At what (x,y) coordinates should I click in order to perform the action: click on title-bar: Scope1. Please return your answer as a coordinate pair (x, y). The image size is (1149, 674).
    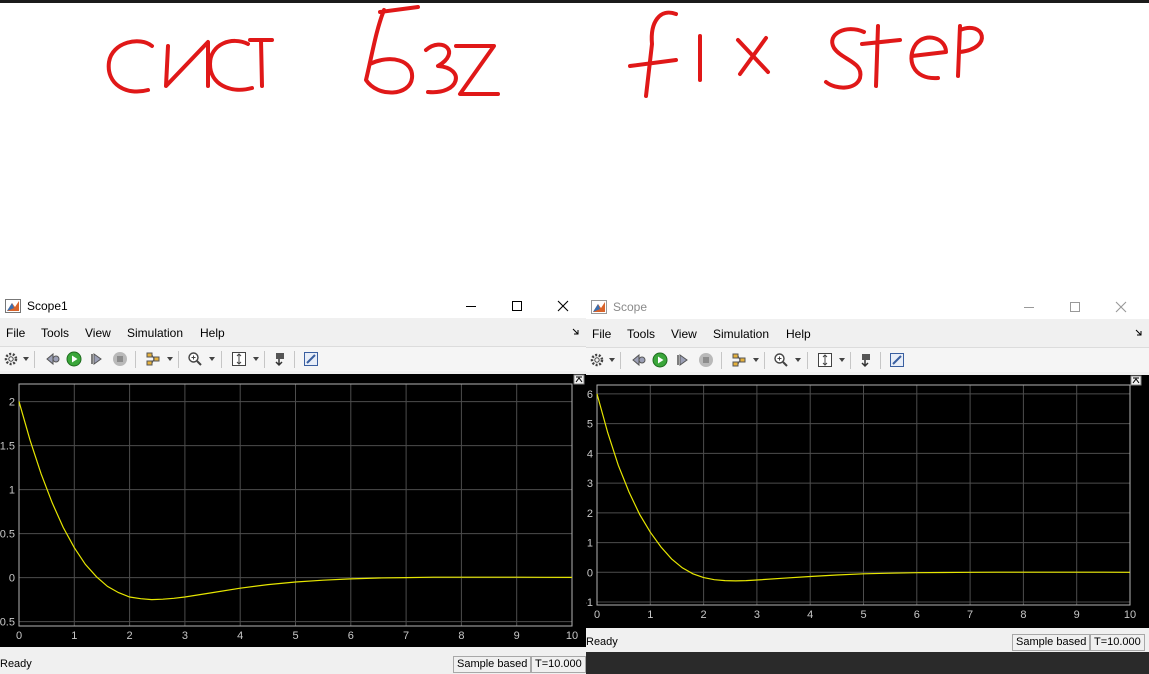
    Looking at the image, I should click on (293, 306).